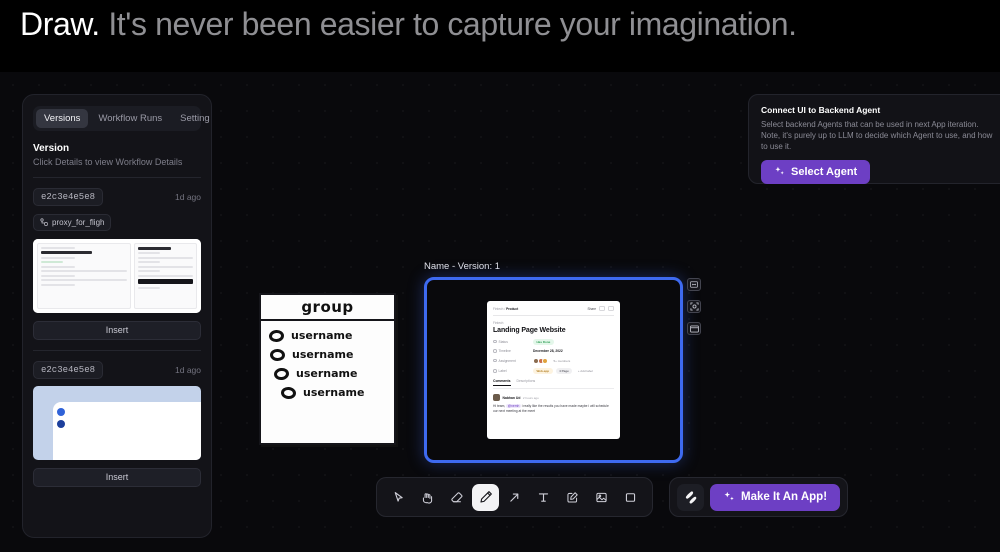 This screenshot has height=552, width=1000. I want to click on make-it-an-app-label: Make It An App!, so click(784, 497).